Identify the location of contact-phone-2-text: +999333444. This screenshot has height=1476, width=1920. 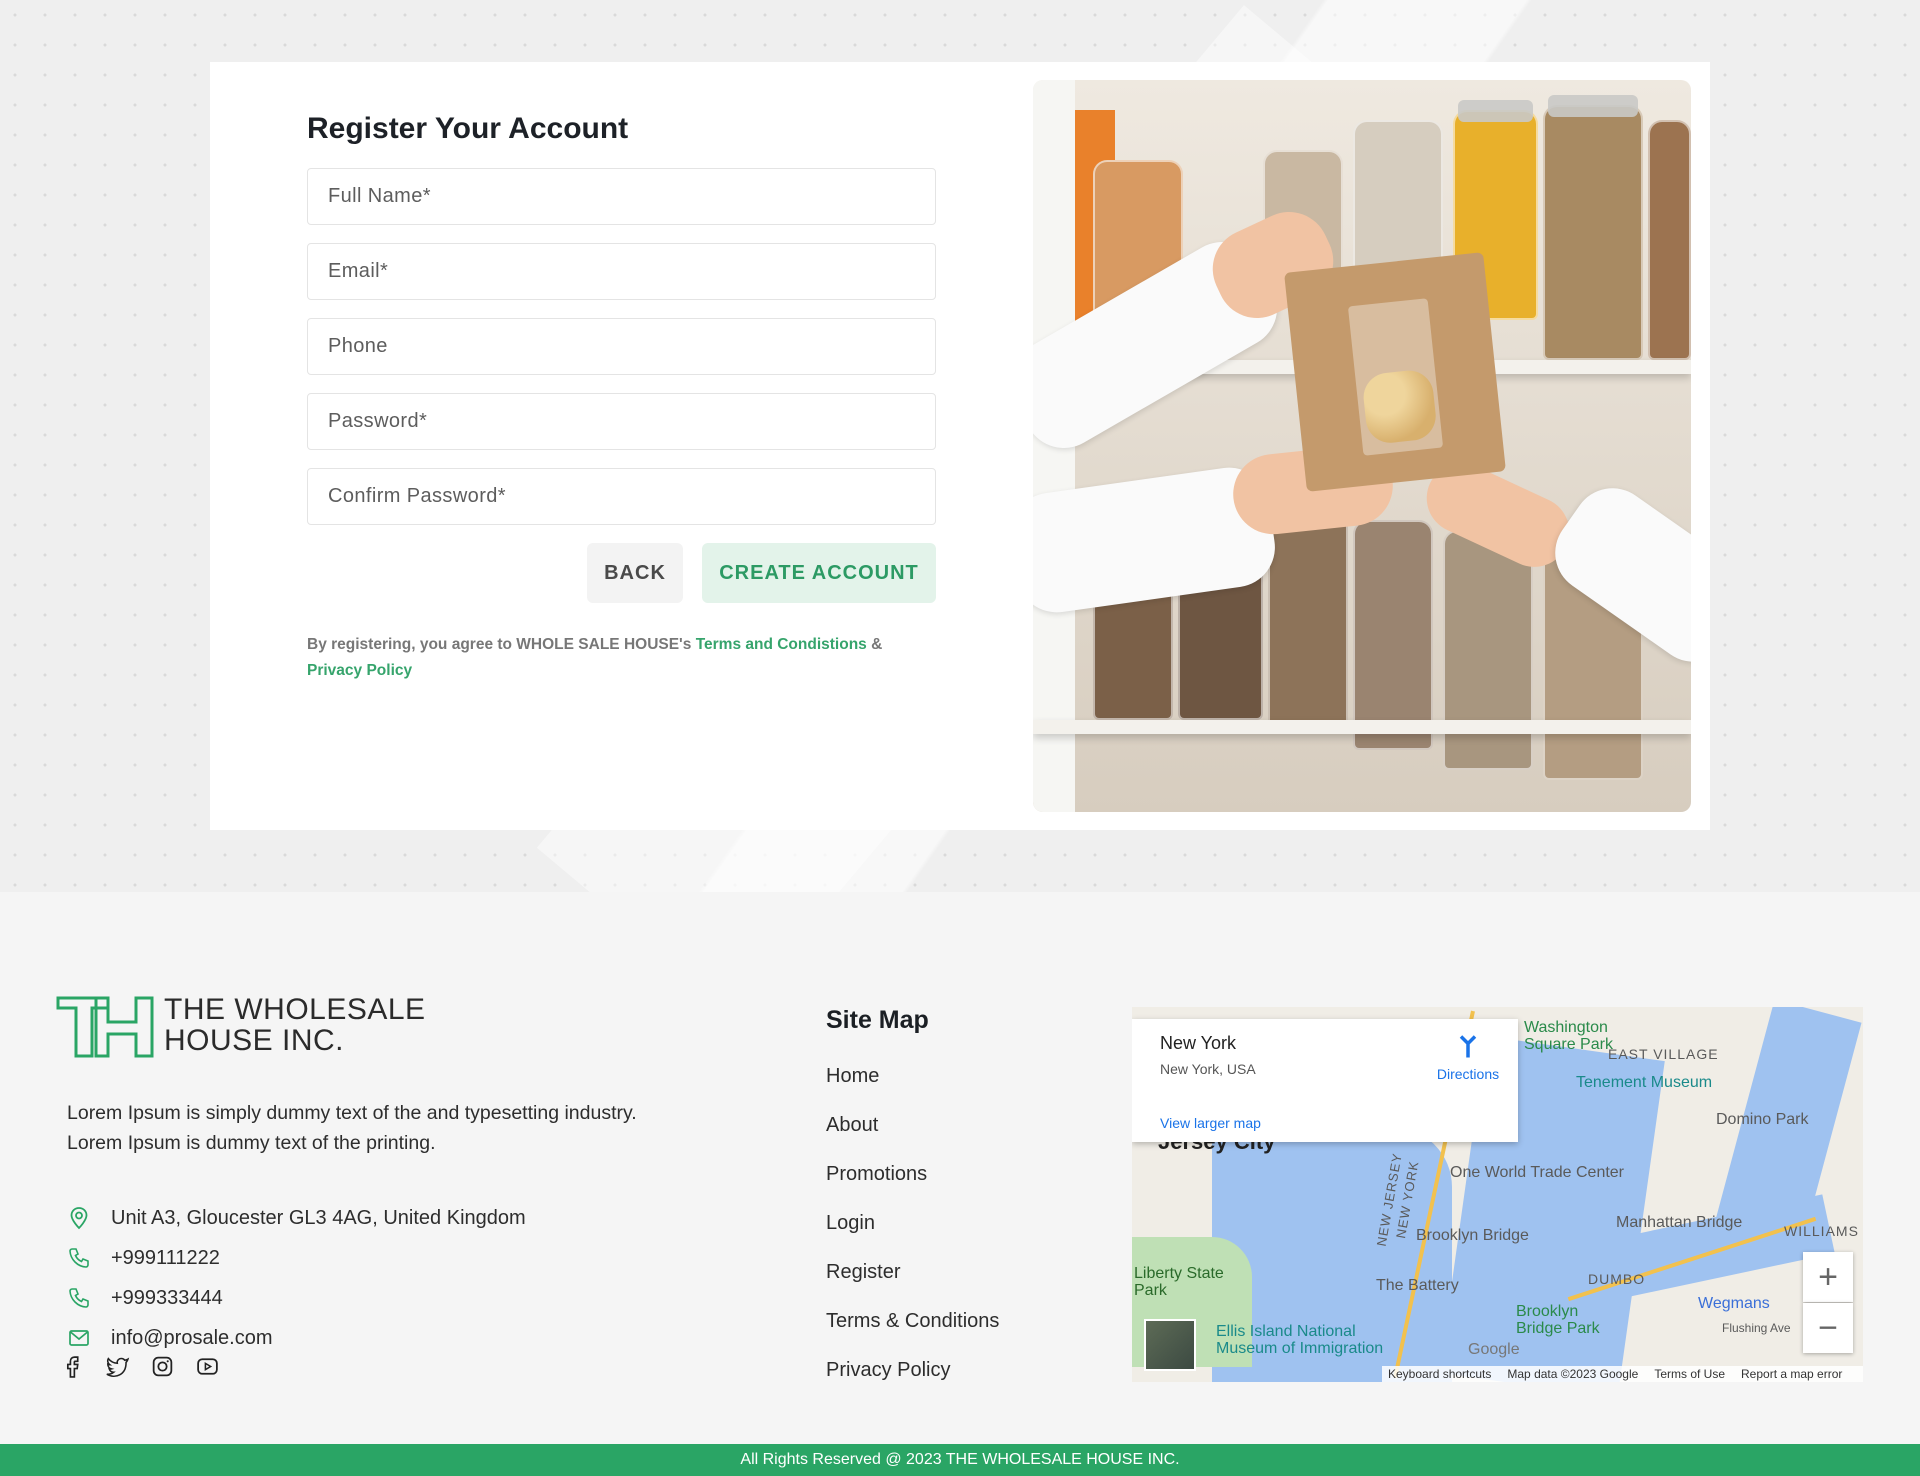
(167, 1297).